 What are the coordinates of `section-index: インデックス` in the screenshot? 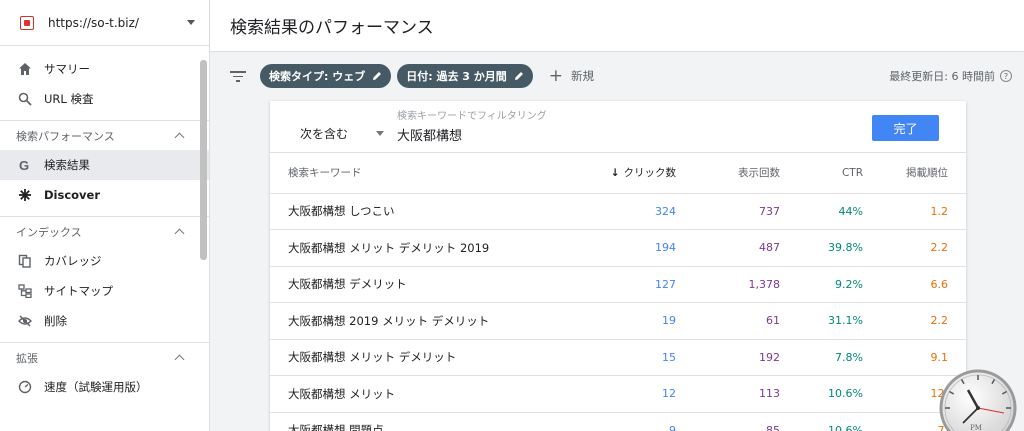 It's located at (104, 231).